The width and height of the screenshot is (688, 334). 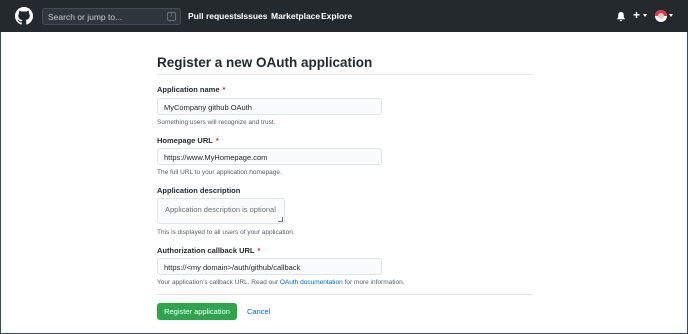 I want to click on resize-handle-icon, so click(x=280, y=219).